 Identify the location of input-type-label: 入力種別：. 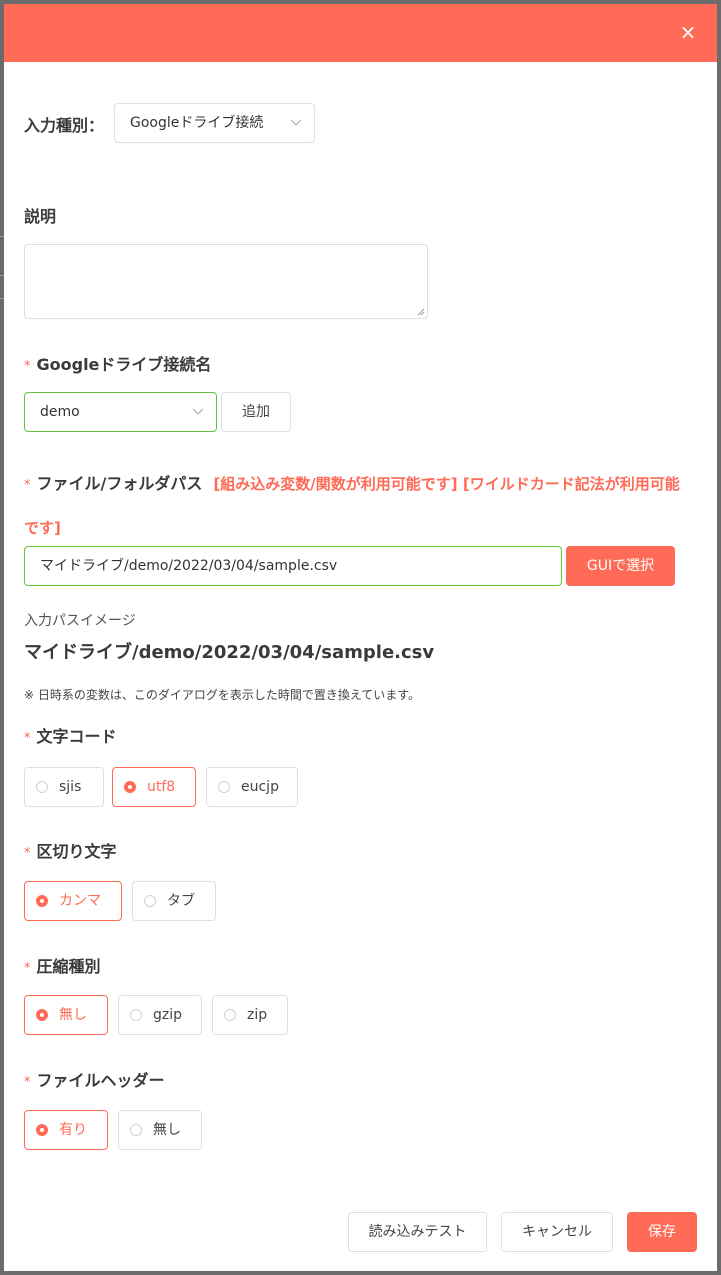
(64, 125).